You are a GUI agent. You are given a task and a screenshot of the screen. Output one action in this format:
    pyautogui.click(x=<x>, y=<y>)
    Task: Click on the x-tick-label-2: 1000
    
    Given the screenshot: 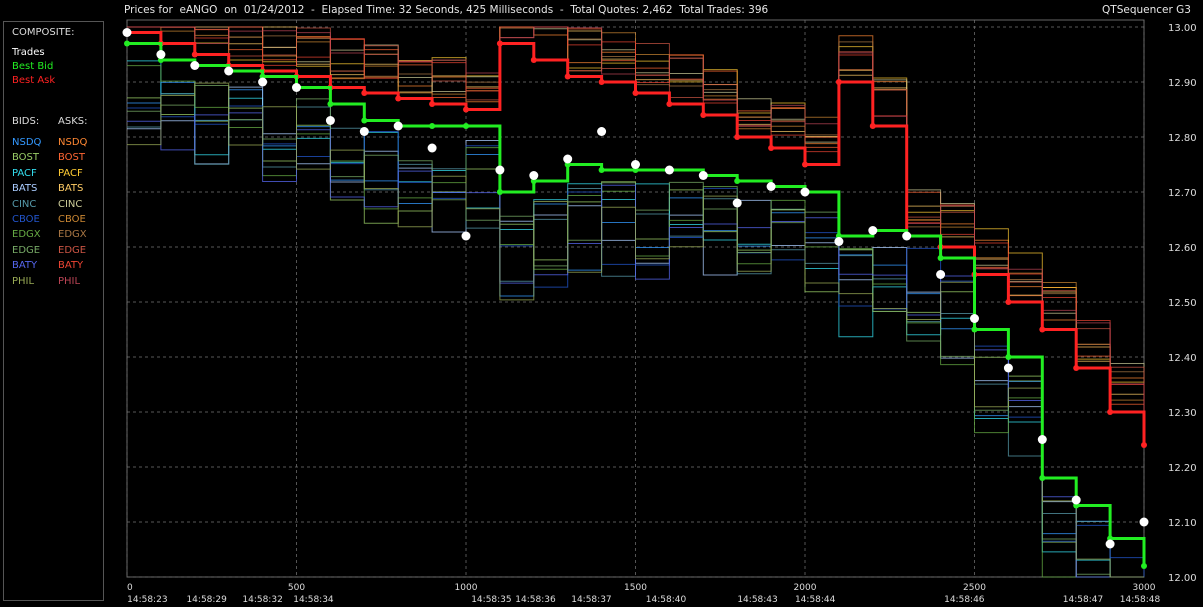 What is the action you would take?
    pyautogui.click(x=466, y=588)
    